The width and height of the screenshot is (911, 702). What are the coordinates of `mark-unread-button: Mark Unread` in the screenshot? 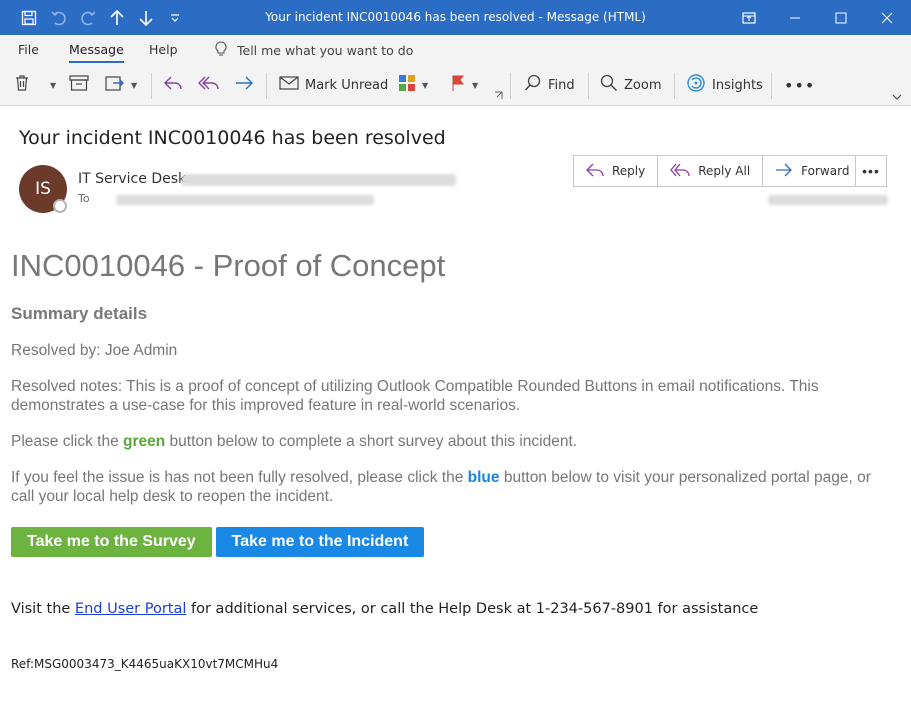 It's located at (333, 85).